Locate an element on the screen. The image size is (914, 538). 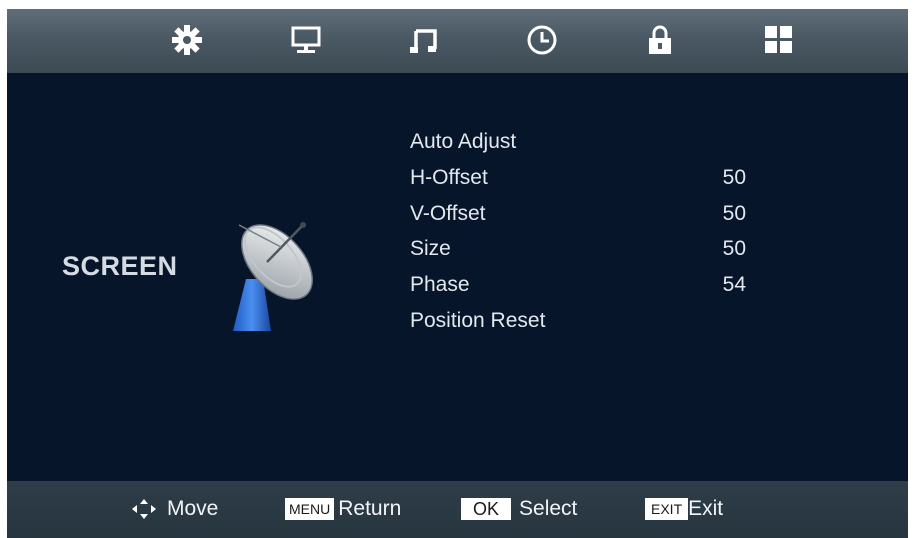
ok-key: OK is located at coordinates (486, 509).